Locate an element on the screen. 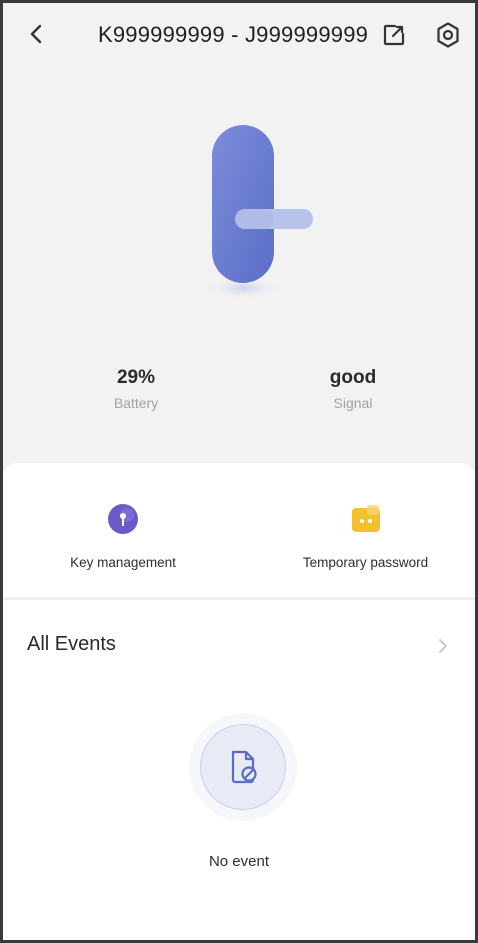 This screenshot has height=943, width=478. settings-icon is located at coordinates (448, 37).